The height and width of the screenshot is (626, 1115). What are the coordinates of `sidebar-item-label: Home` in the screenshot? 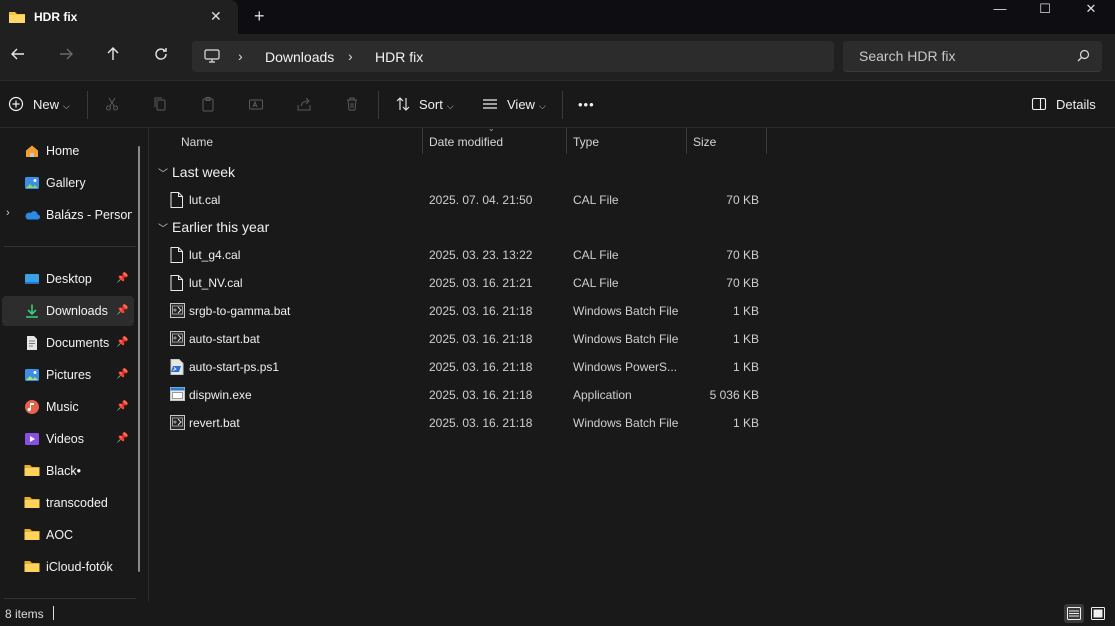 It's located at (63, 151).